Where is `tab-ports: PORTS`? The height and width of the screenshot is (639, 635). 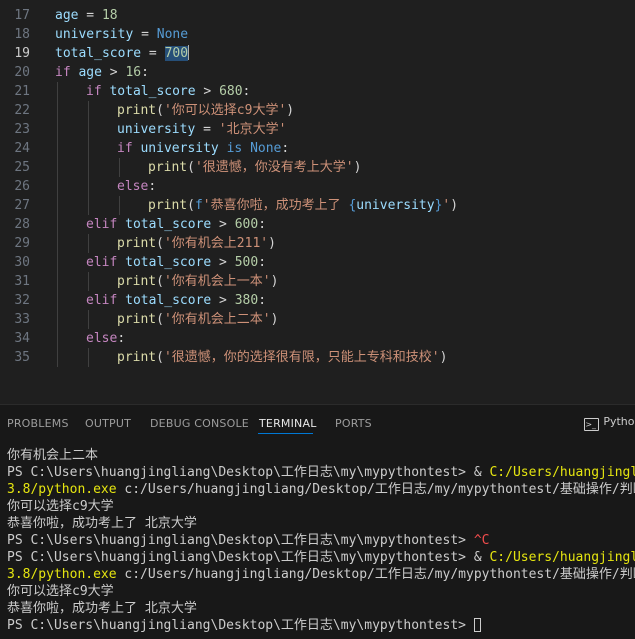 tab-ports: PORTS is located at coordinates (353, 423).